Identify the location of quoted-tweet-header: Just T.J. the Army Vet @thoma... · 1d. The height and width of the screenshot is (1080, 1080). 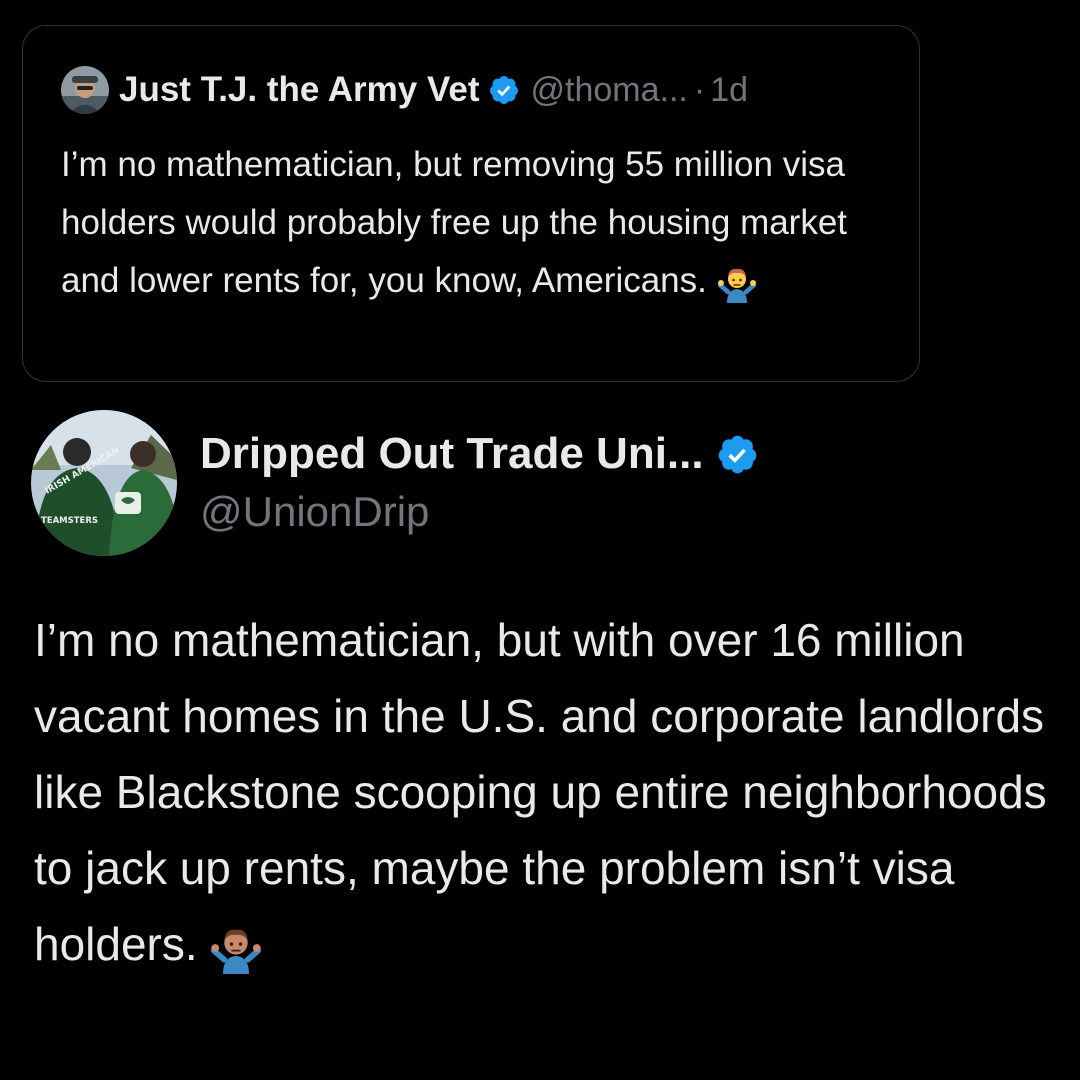
(404, 90).